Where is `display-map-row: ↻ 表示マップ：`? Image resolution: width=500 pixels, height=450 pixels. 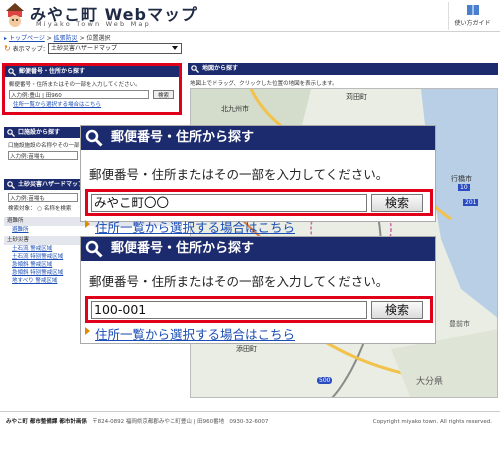
display-map-row: ↻ 表示マップ： is located at coordinates (26, 50).